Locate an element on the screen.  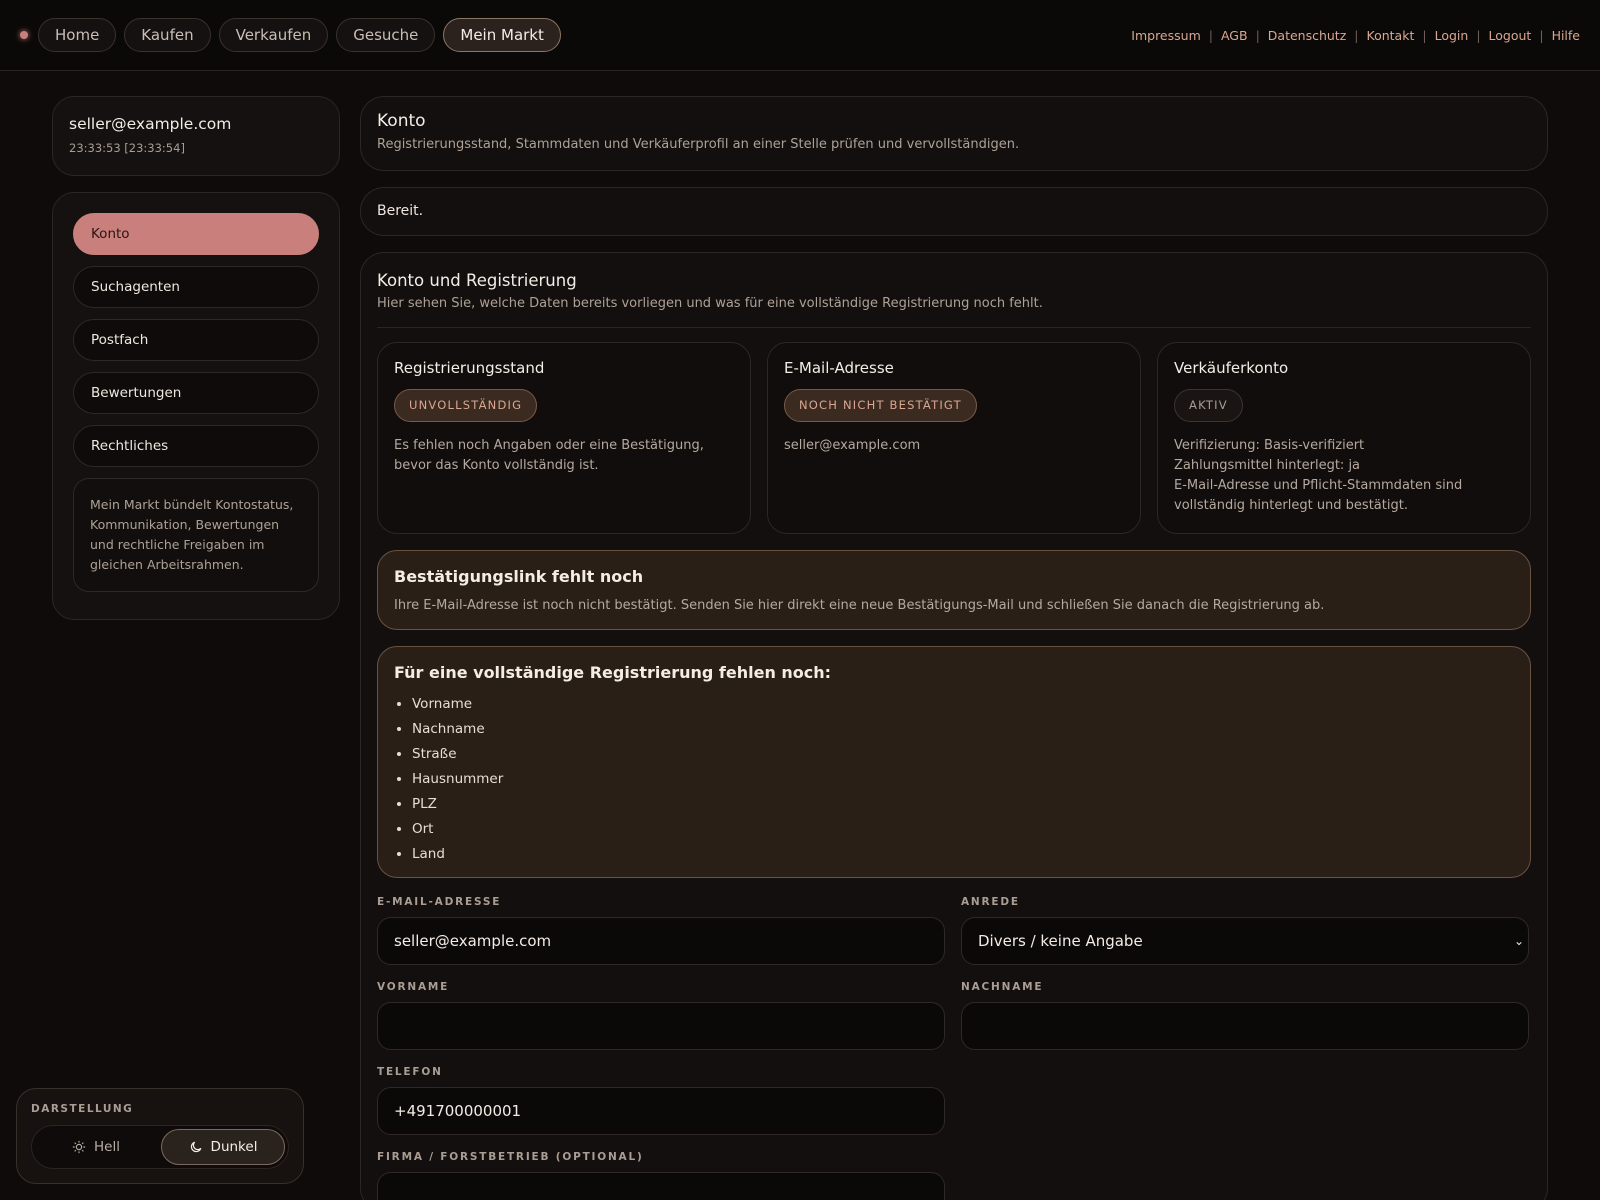
vorname-field-group: VORNAME is located at coordinates (661, 1015).